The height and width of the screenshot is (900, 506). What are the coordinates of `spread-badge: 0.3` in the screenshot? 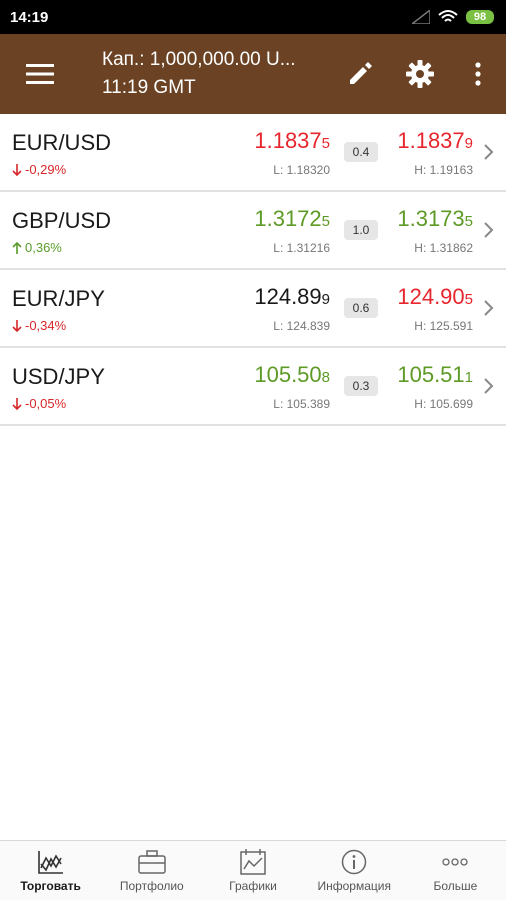 It's located at (361, 386).